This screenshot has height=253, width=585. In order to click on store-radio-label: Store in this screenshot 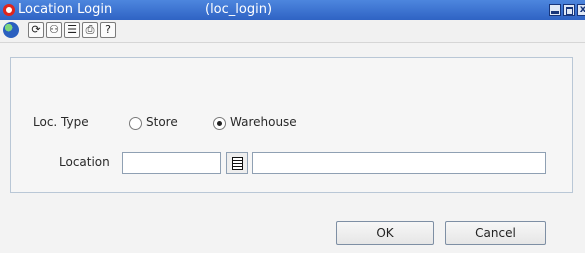, I will do `click(162, 122)`.